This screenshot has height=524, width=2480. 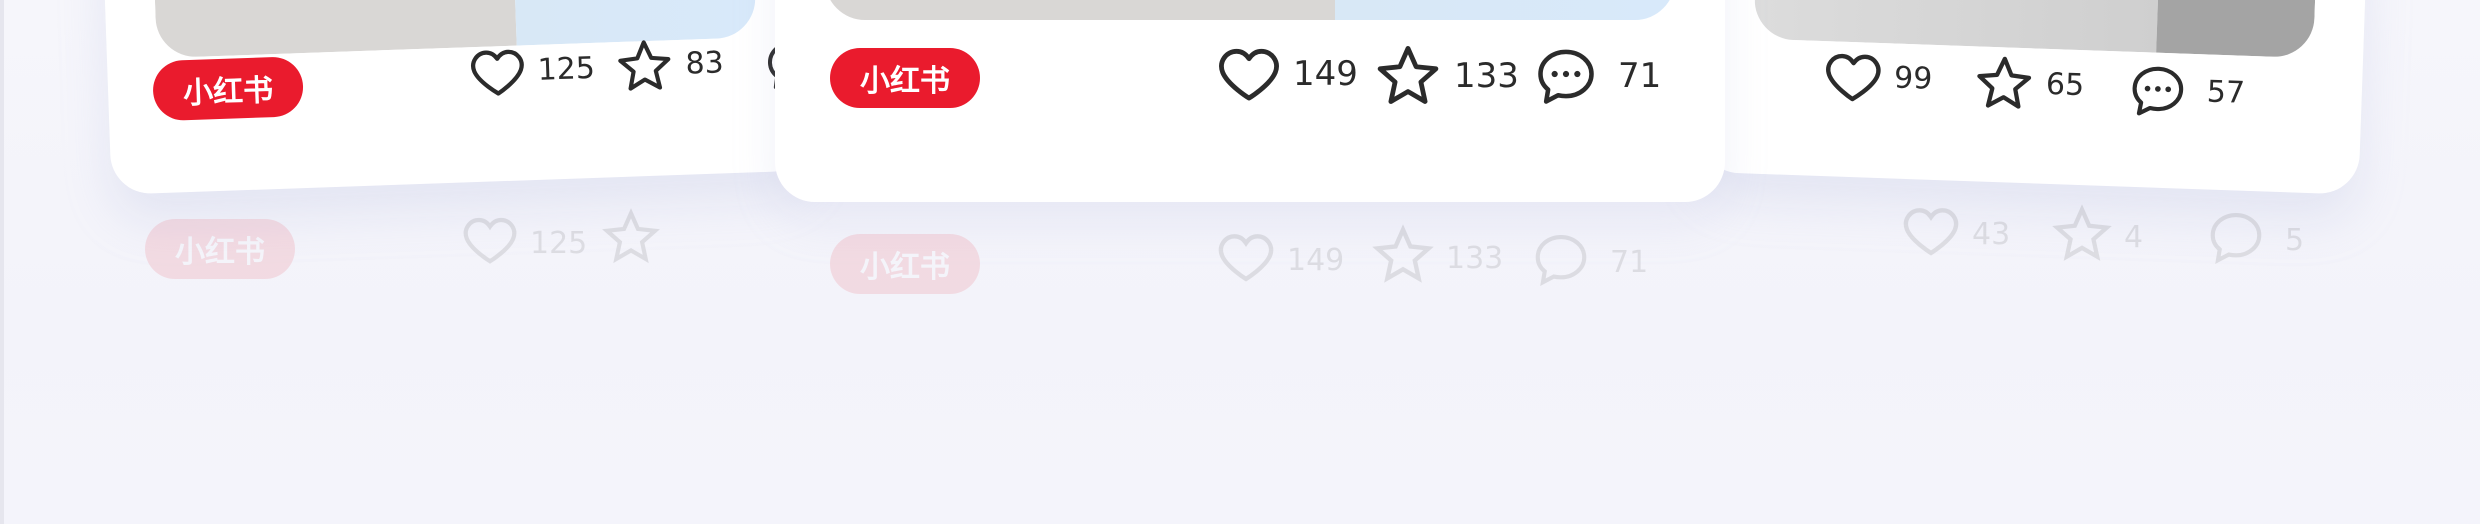 I want to click on like-stat-reflection: 125, so click(x=523, y=244).